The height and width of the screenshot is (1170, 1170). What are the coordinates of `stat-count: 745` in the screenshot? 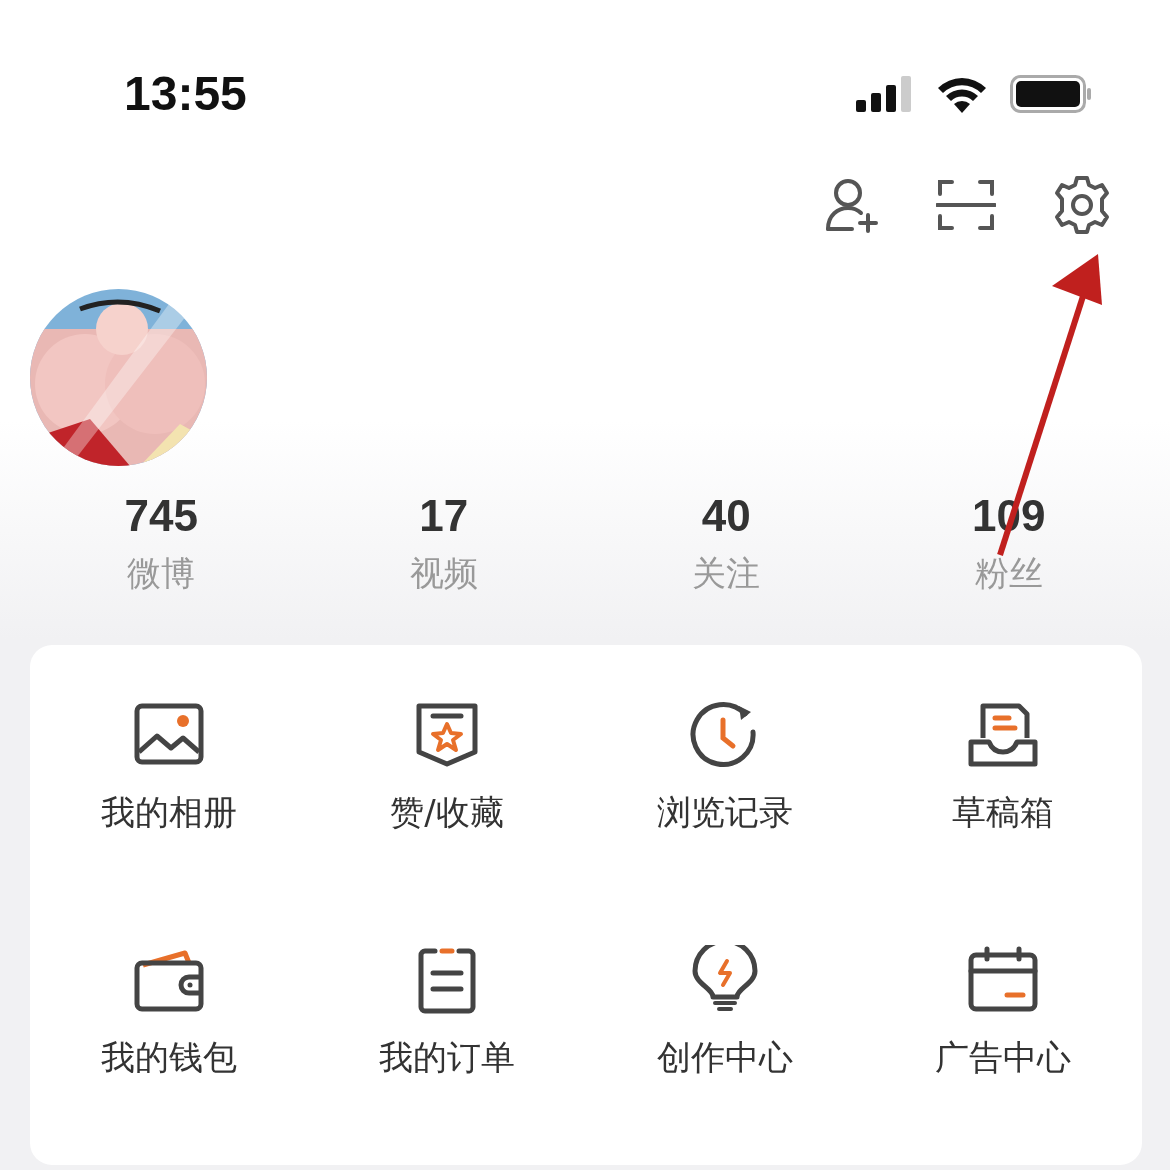 It's located at (161, 516).